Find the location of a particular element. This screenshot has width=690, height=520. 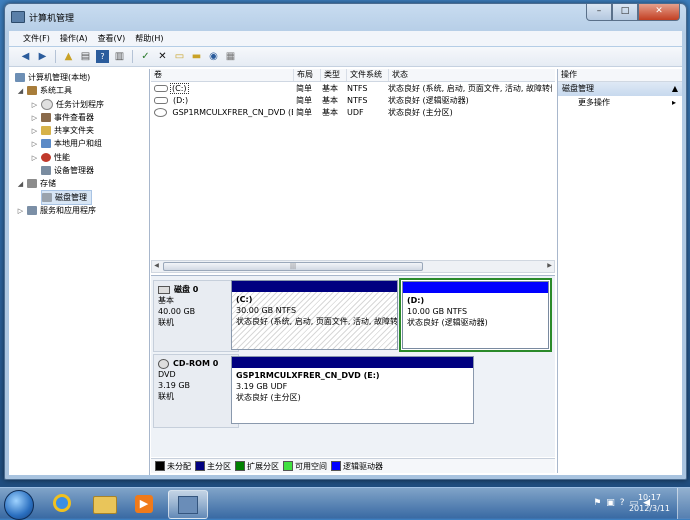

status-cell: 状态良好 (系统, 启动, 页面文件, 活动, 故障转储 is located at coordinates (470, 88).